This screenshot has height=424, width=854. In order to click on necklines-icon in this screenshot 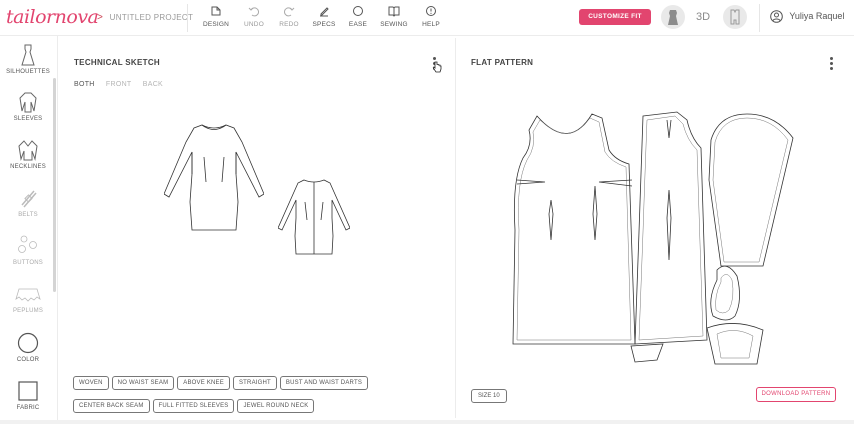, I will do `click(28, 150)`.